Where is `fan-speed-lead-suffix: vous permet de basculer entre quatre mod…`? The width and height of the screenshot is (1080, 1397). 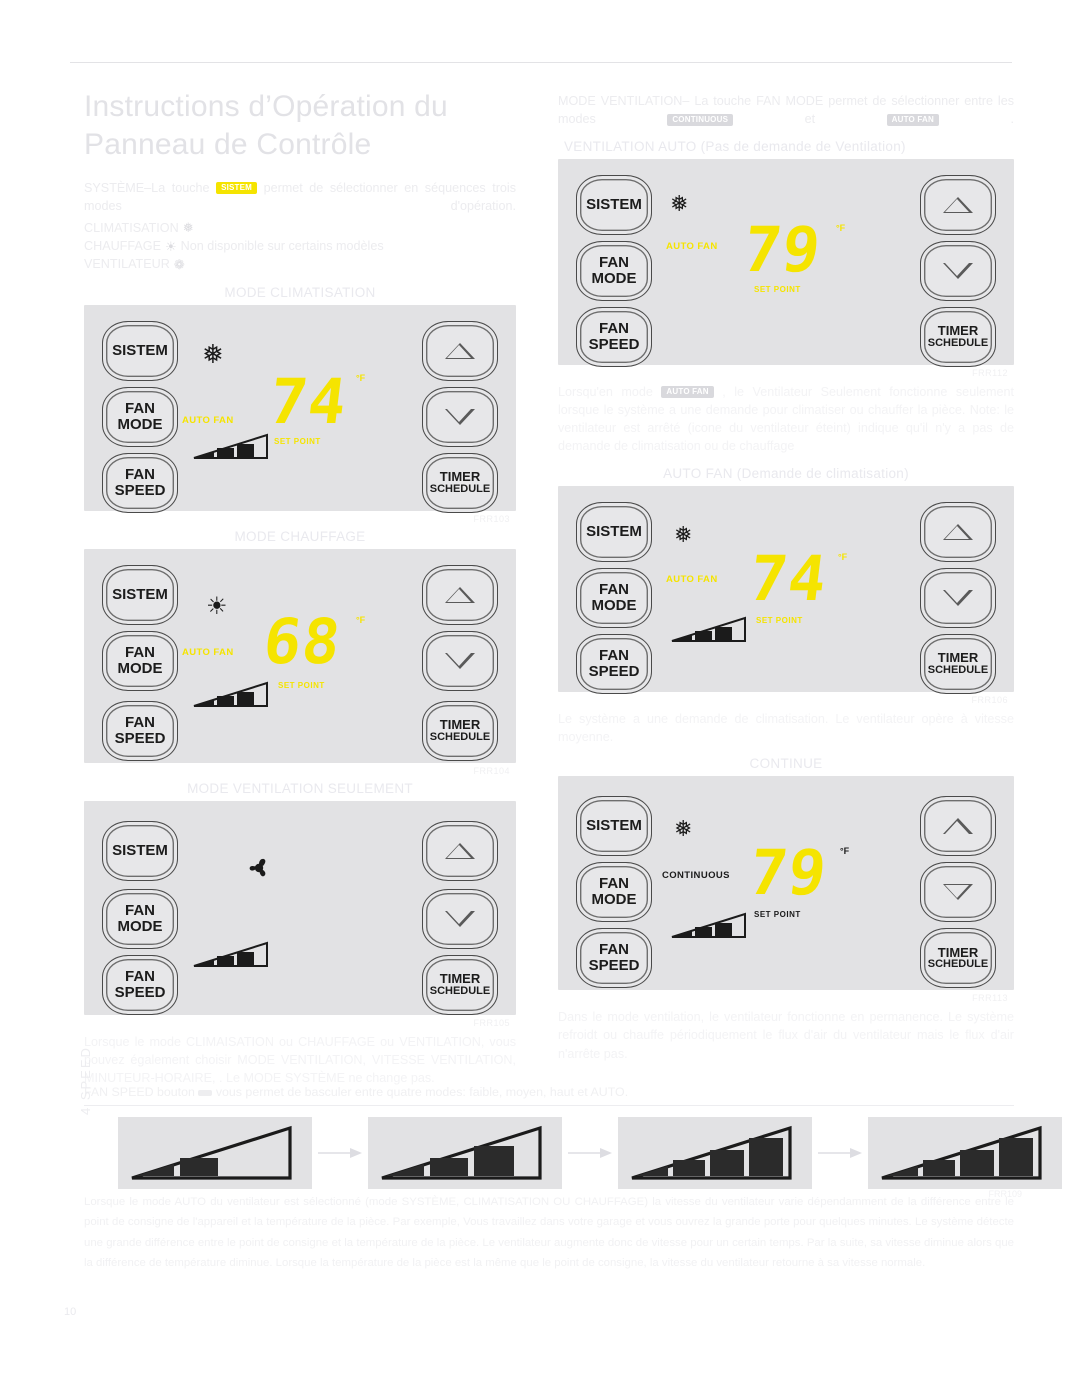 fan-speed-lead-suffix: vous permet de basculer entre quatre mod… is located at coordinates (422, 1092).